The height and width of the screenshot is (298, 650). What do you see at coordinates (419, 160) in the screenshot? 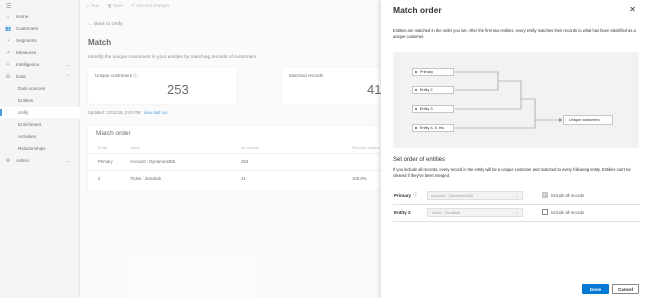
I see `section-title: Set order of entities` at bounding box center [419, 160].